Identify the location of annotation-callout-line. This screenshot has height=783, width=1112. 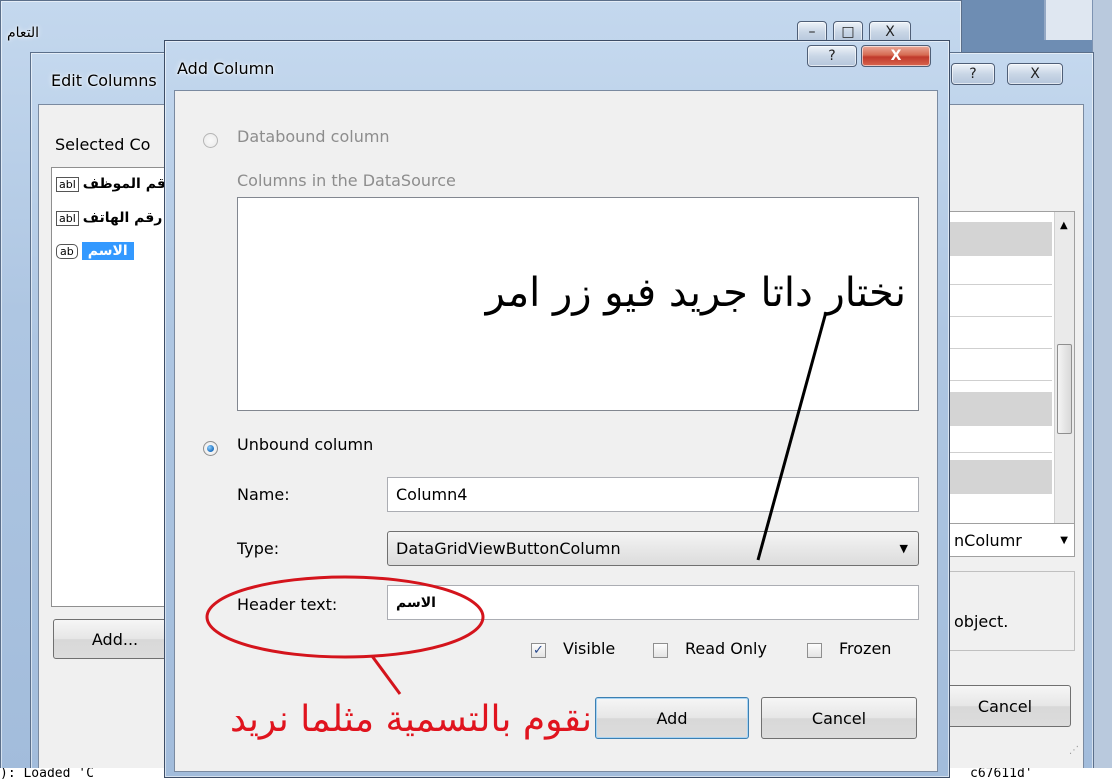
(386, 675).